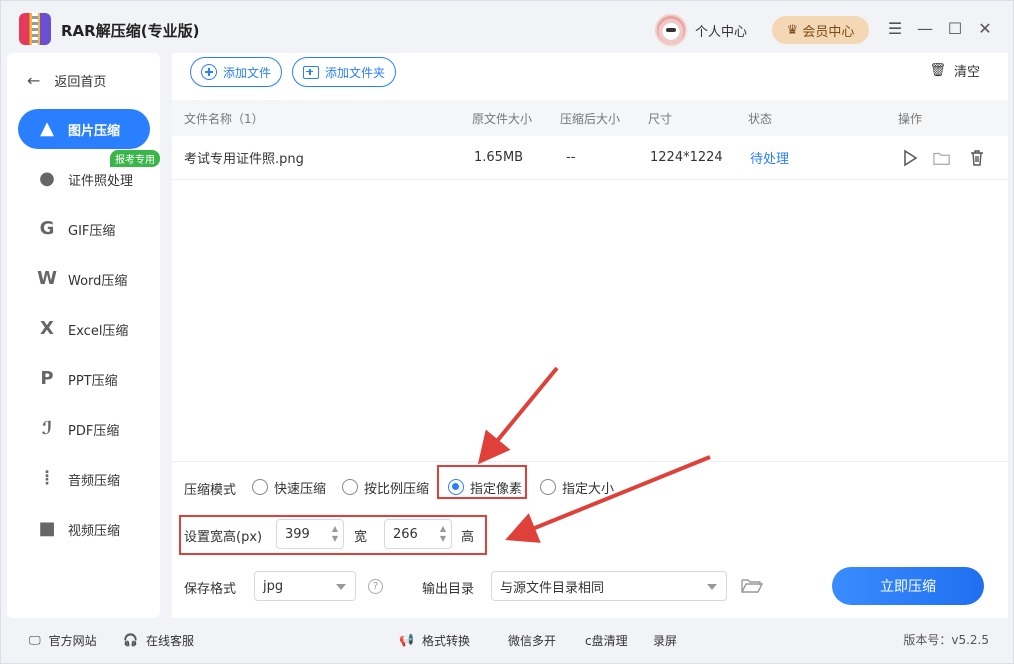 This screenshot has width=1014, height=664. I want to click on annotation-box-pixel, so click(482, 482).